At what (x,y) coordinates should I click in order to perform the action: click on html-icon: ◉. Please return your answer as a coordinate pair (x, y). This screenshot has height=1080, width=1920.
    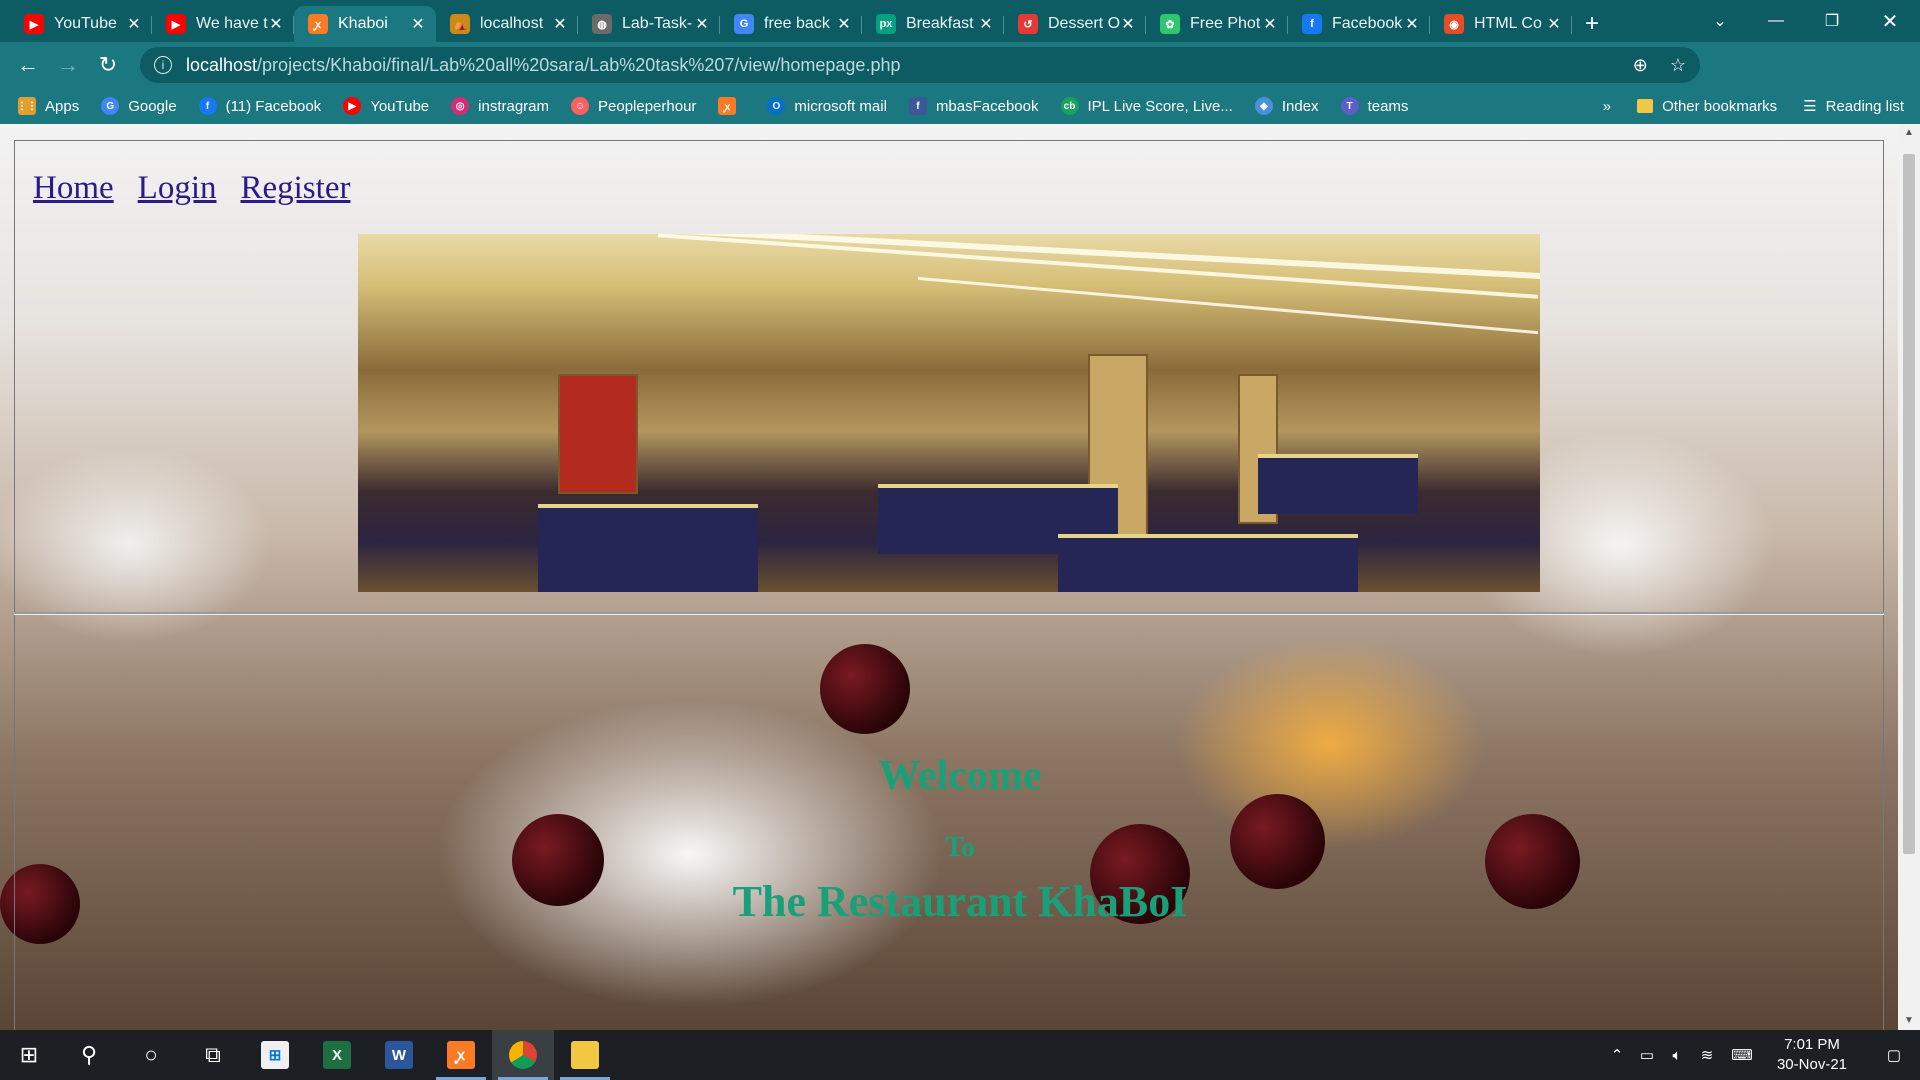
    Looking at the image, I should click on (1454, 24).